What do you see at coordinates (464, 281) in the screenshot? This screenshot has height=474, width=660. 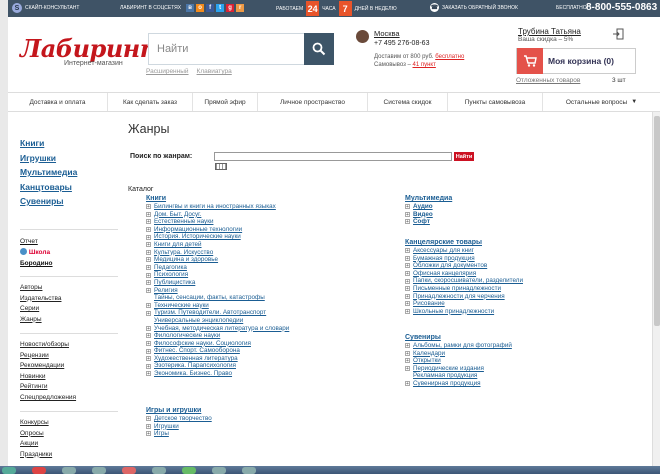 I see `catalog-item: + Папки, скоросшиватели, разделители` at bounding box center [464, 281].